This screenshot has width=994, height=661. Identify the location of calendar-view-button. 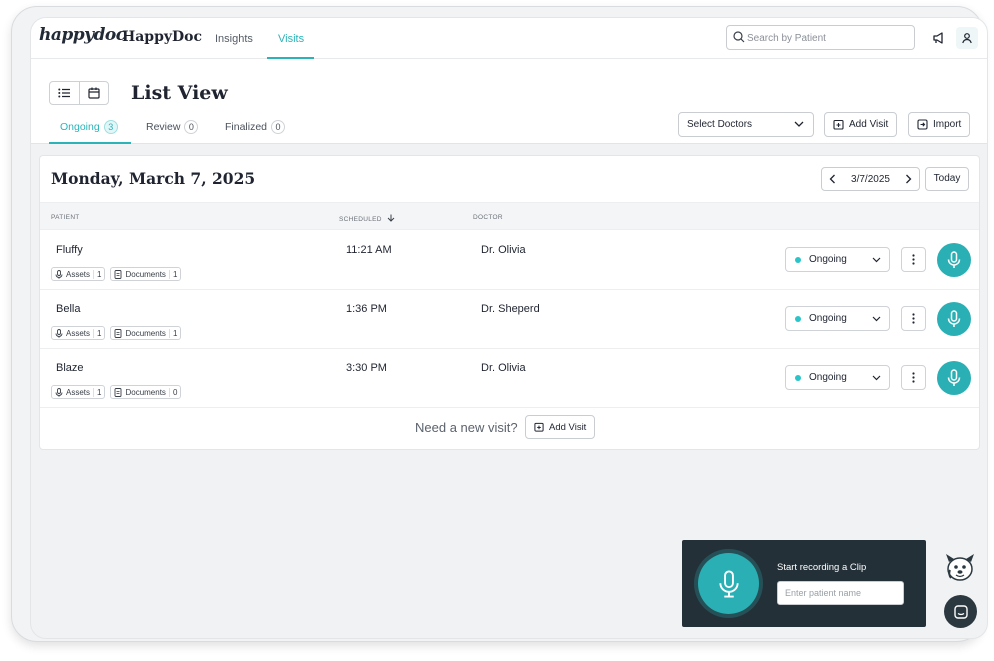
(93, 93).